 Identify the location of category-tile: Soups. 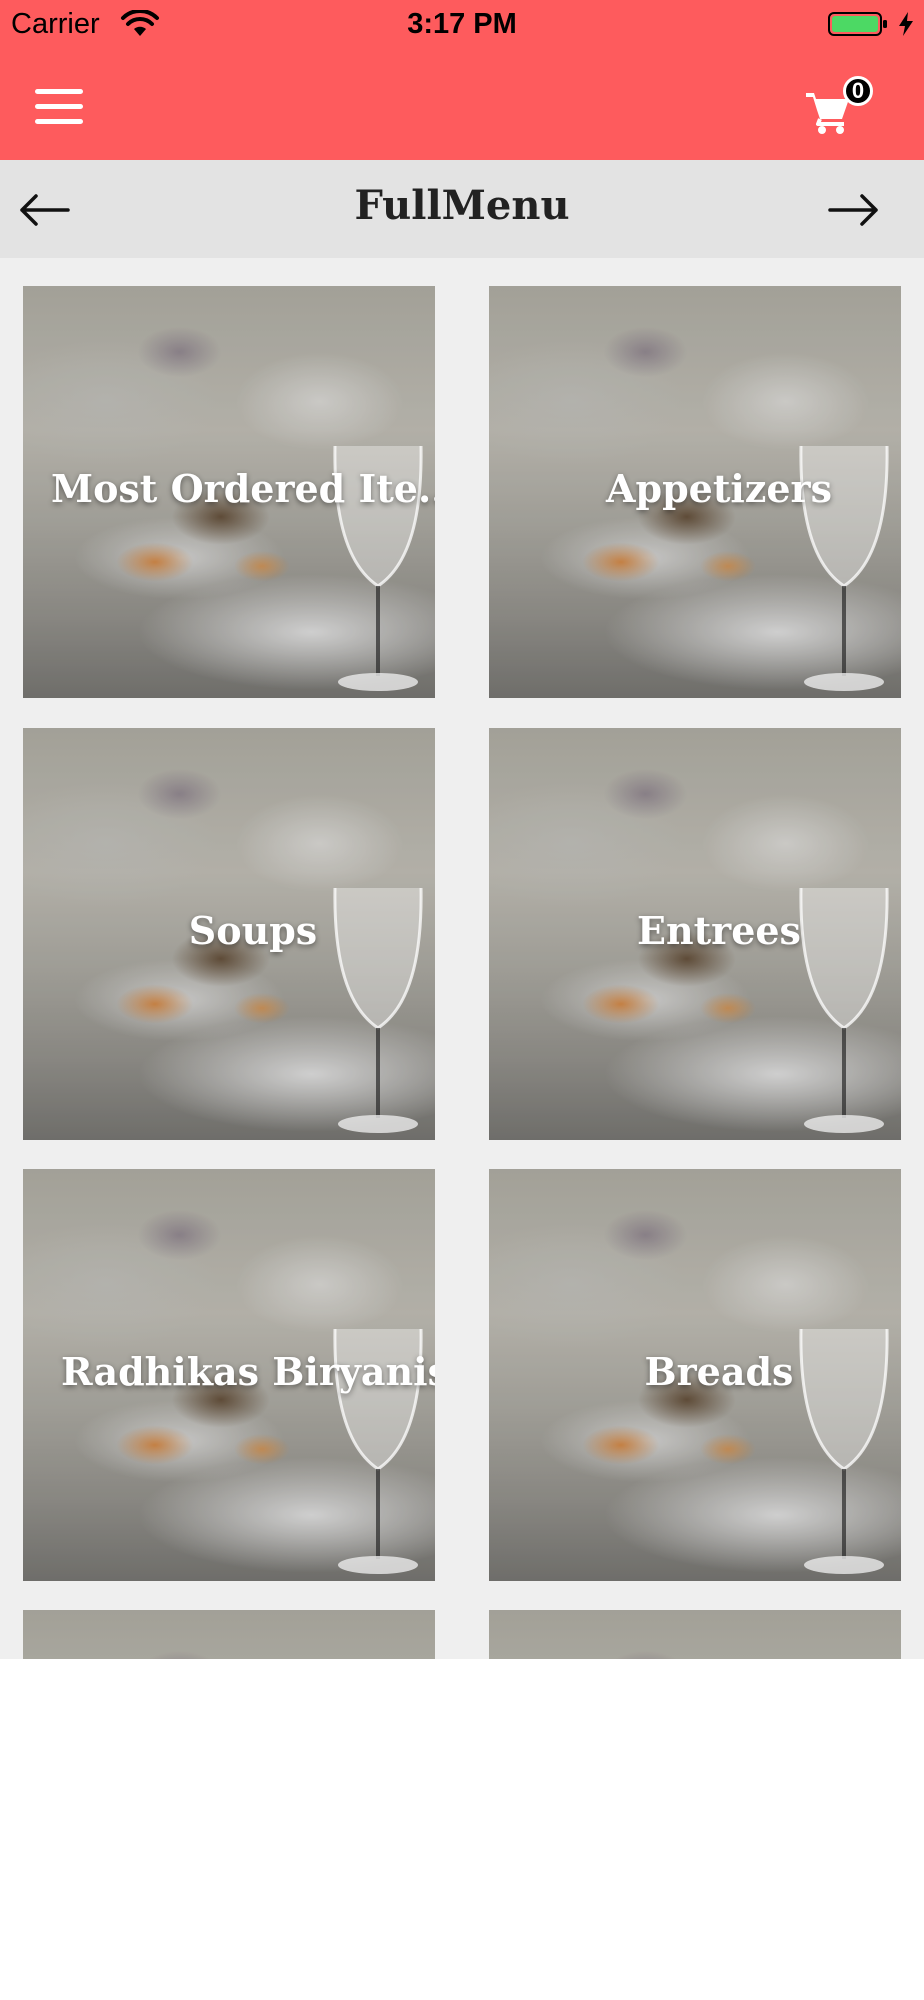
(229, 934).